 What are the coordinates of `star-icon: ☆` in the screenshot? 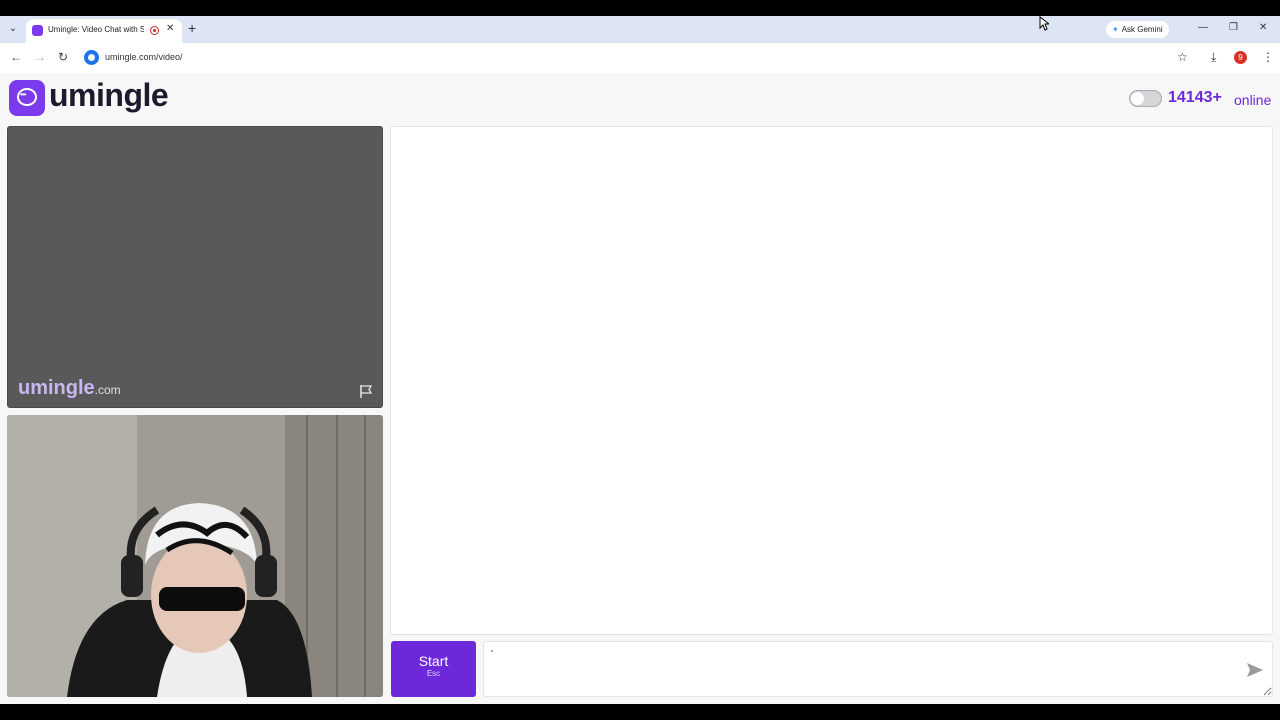 It's located at (1182, 57).